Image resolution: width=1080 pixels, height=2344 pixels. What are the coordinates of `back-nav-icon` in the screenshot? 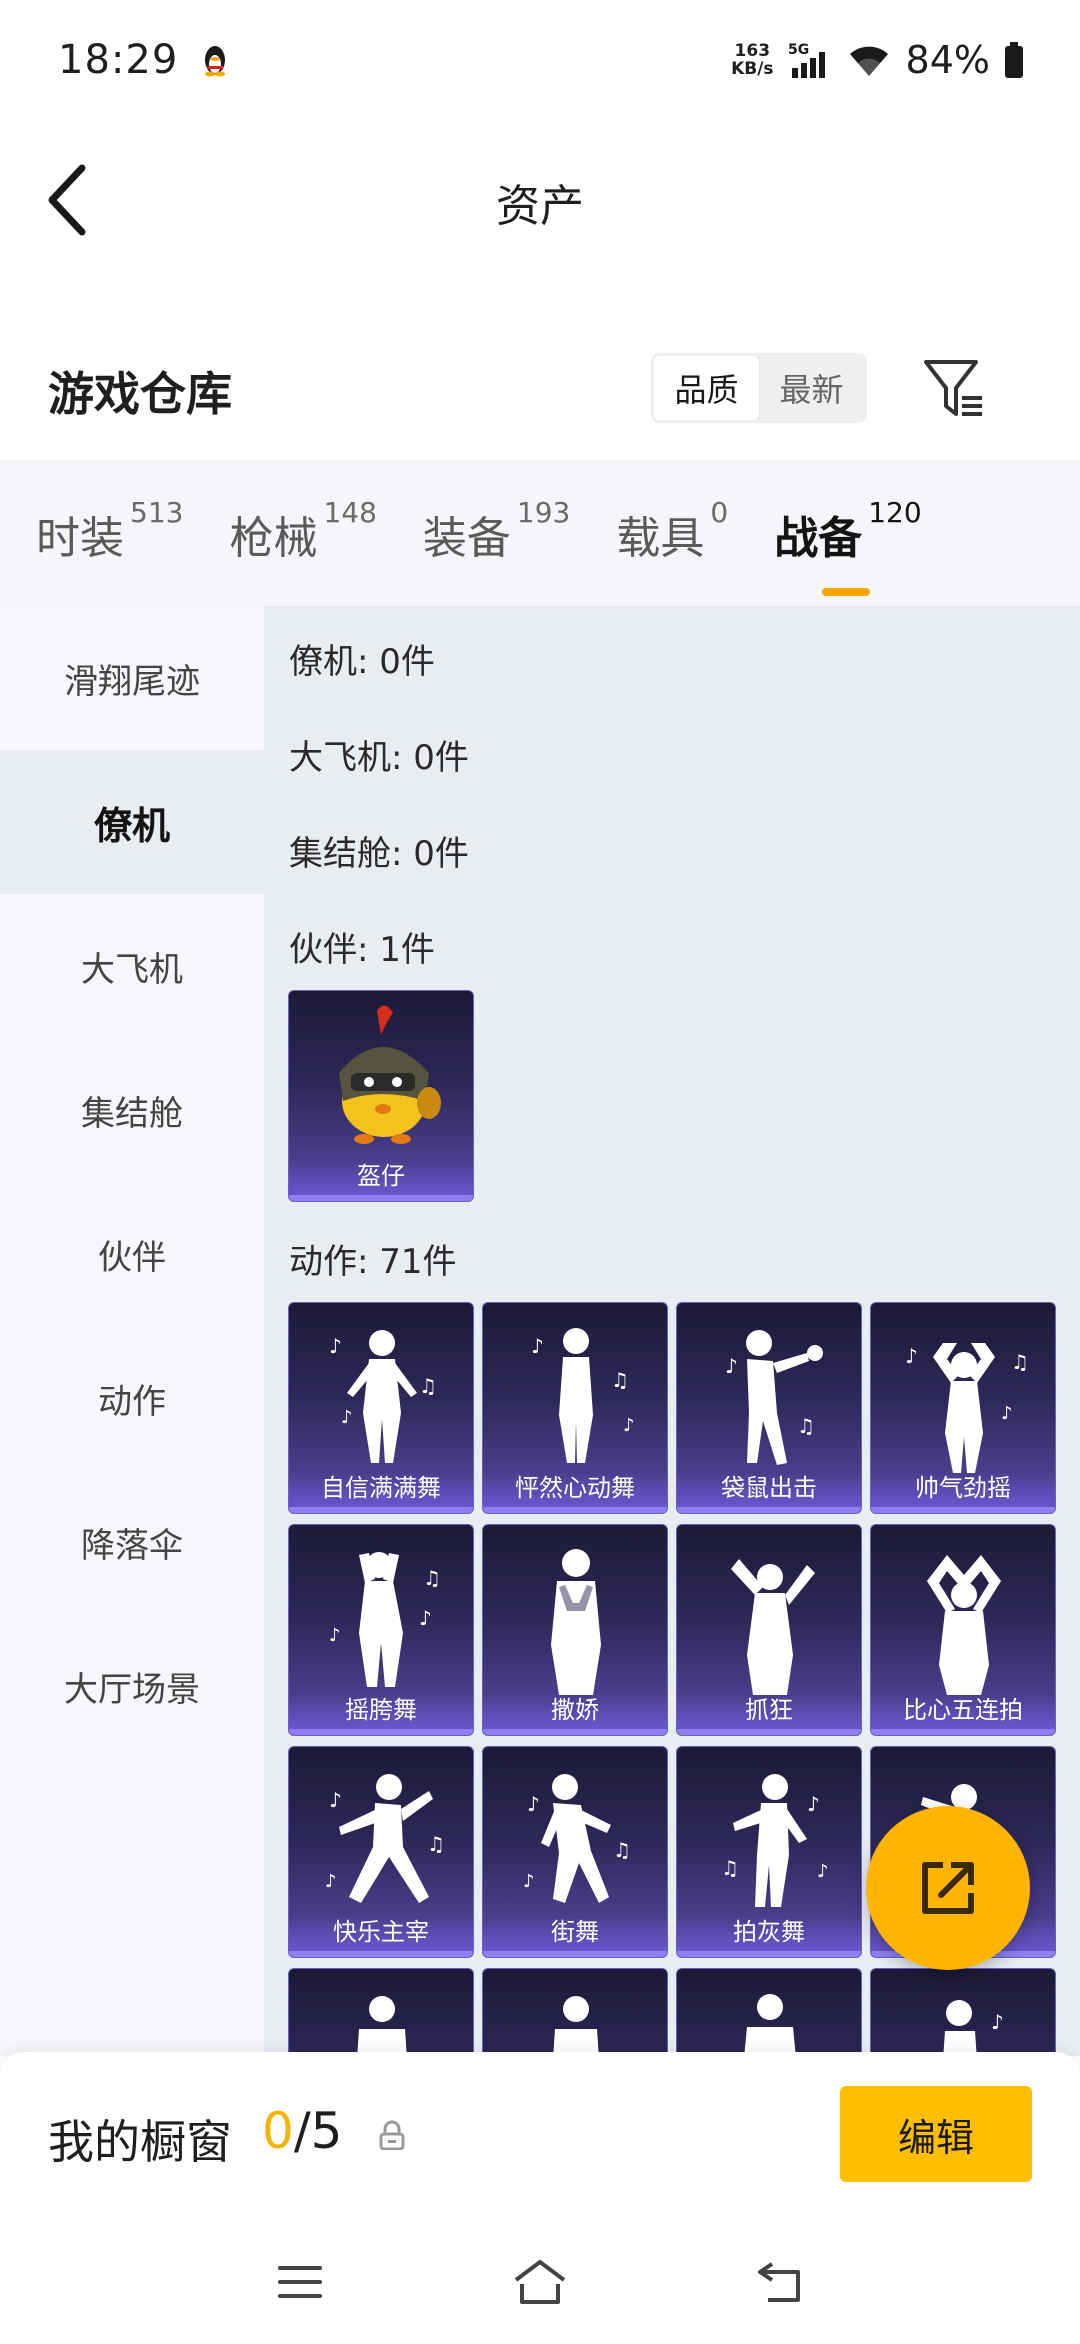 It's located at (782, 2282).